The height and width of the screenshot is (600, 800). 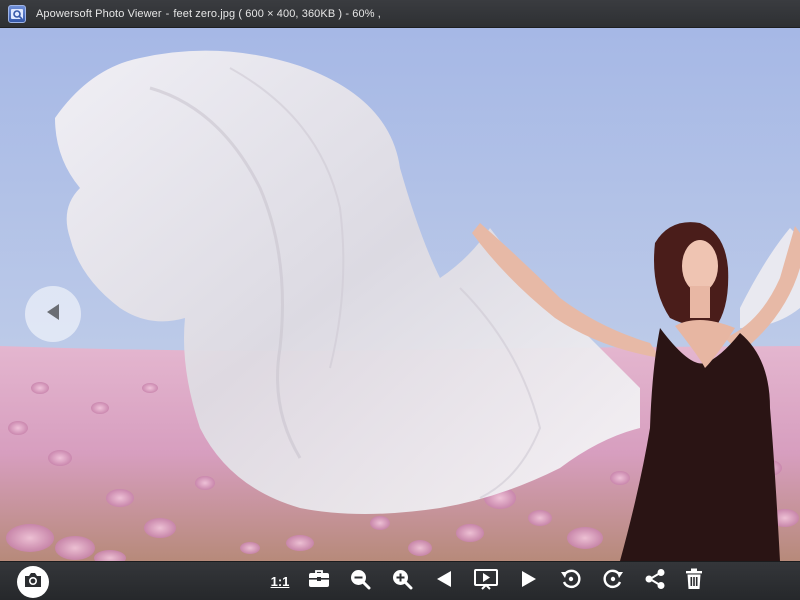 I want to click on zoom-in-button, so click(x=402, y=581).